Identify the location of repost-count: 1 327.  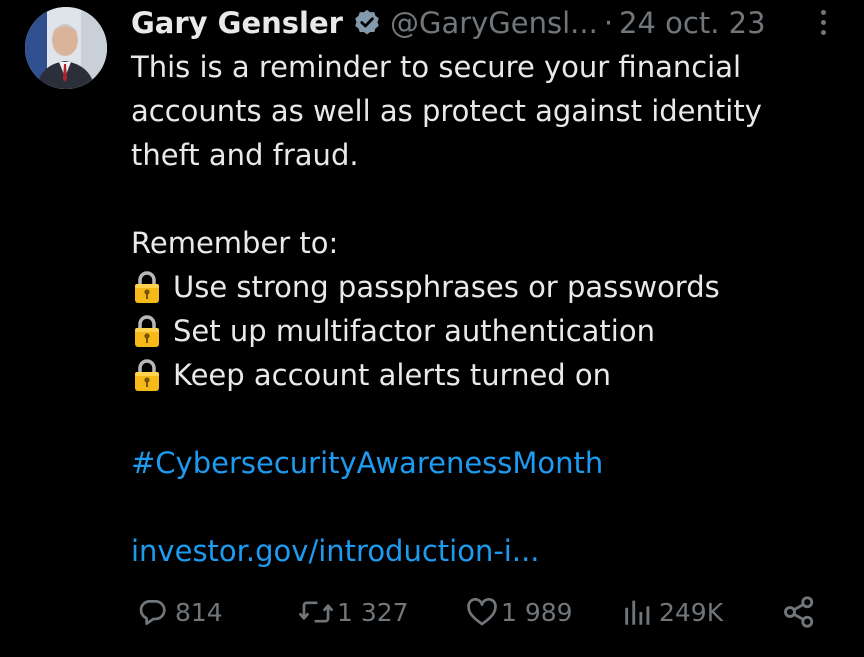
(373, 612).